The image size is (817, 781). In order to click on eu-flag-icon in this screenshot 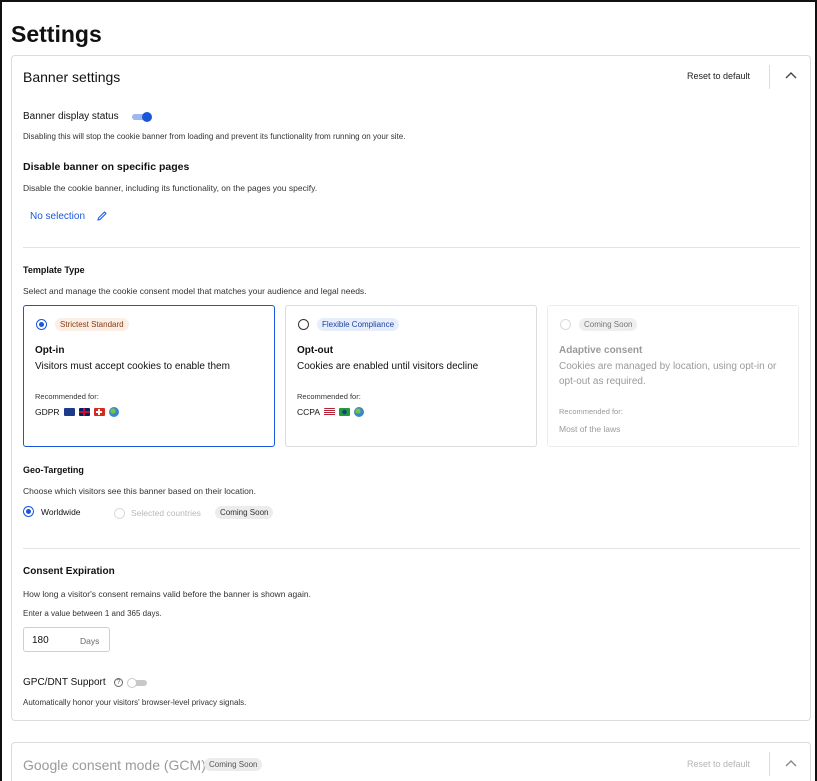, I will do `click(69, 412)`.